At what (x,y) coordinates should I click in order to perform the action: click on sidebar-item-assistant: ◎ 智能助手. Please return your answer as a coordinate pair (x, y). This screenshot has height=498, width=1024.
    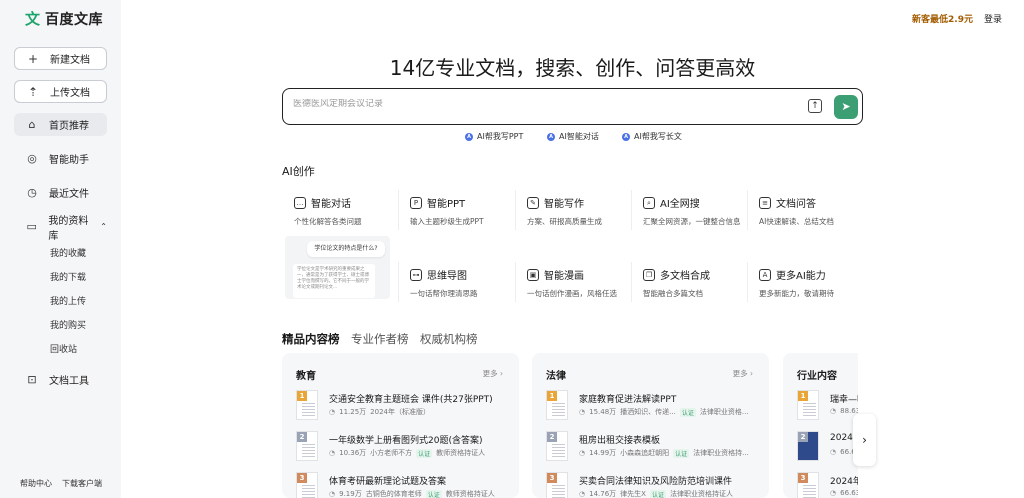
    Looking at the image, I should click on (60, 158).